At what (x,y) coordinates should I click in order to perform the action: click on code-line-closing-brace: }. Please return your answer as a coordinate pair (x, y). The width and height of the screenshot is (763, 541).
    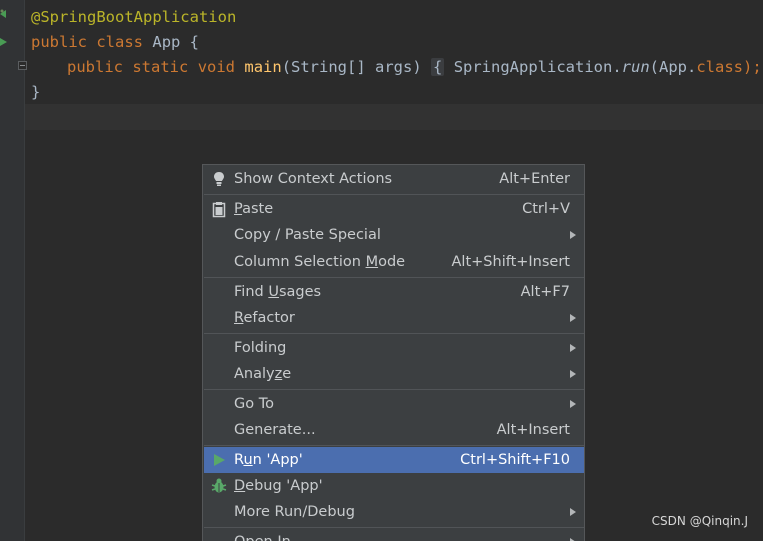
    Looking at the image, I should click on (35, 92).